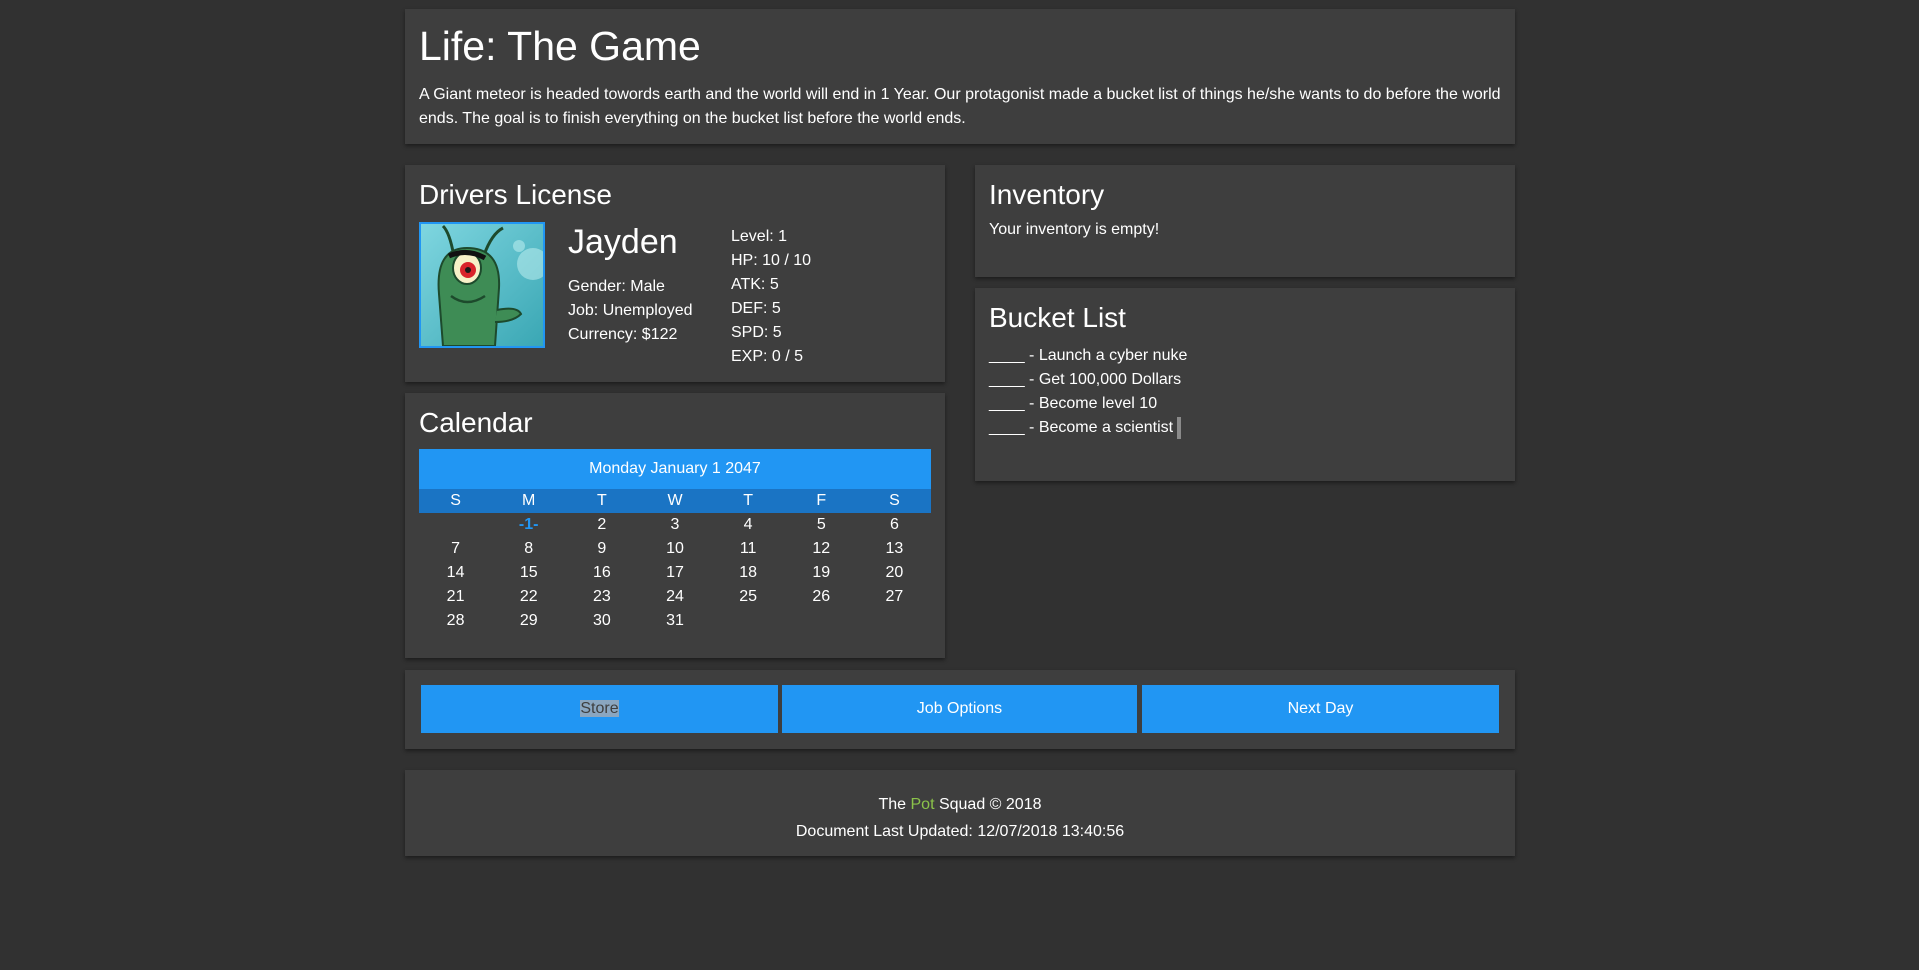  What do you see at coordinates (455, 573) in the screenshot?
I see `calendar-day: 14` at bounding box center [455, 573].